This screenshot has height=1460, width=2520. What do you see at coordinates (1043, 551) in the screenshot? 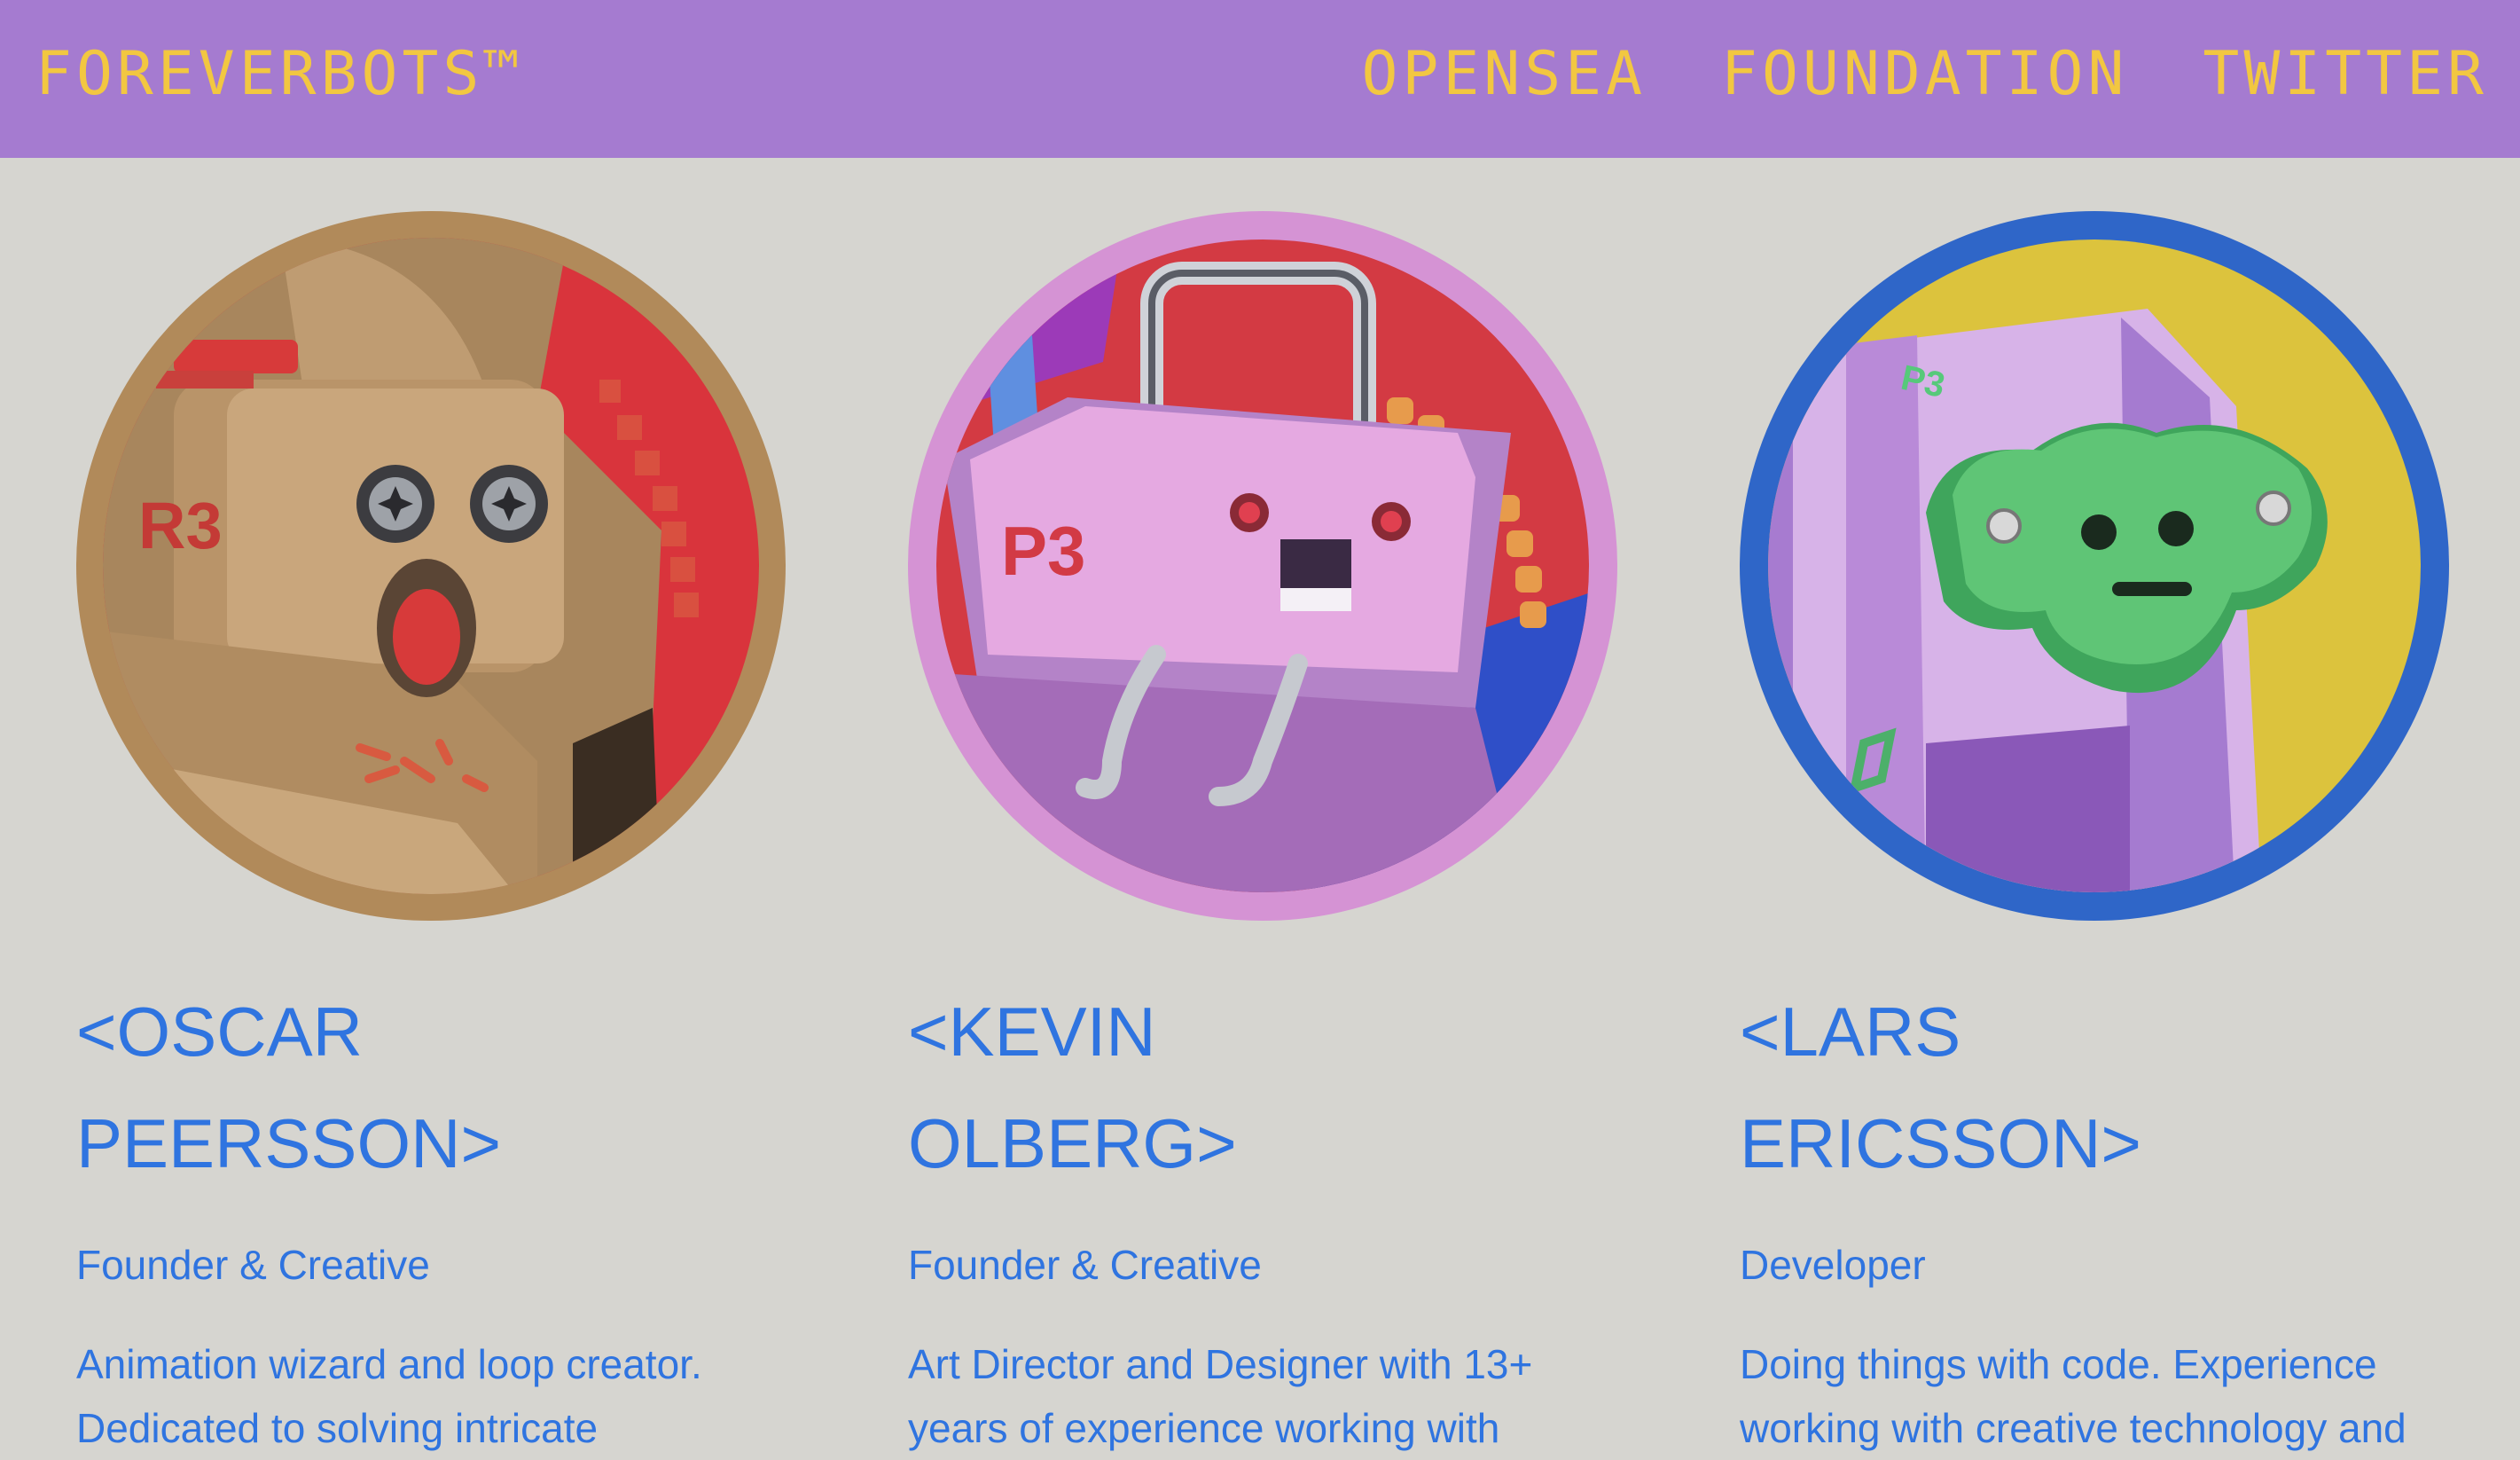
I see `p3-label: P3` at bounding box center [1043, 551].